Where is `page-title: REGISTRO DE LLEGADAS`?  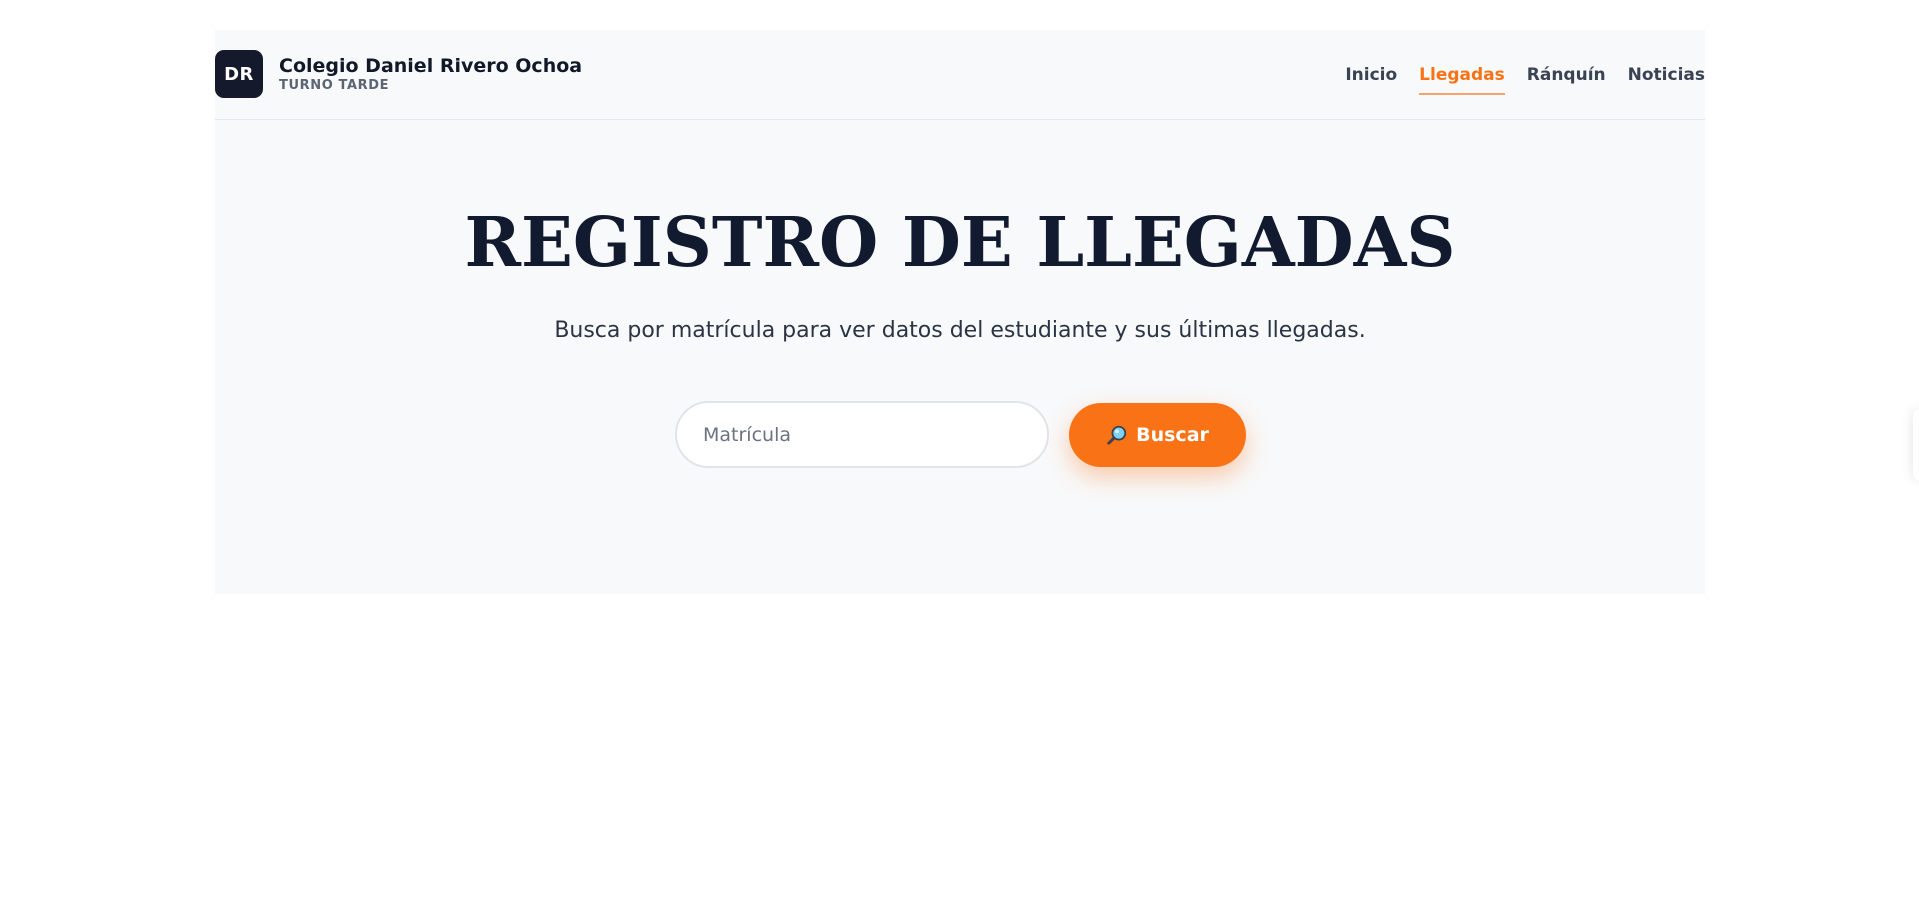
page-title: REGISTRO DE LLEGADAS is located at coordinates (960, 243).